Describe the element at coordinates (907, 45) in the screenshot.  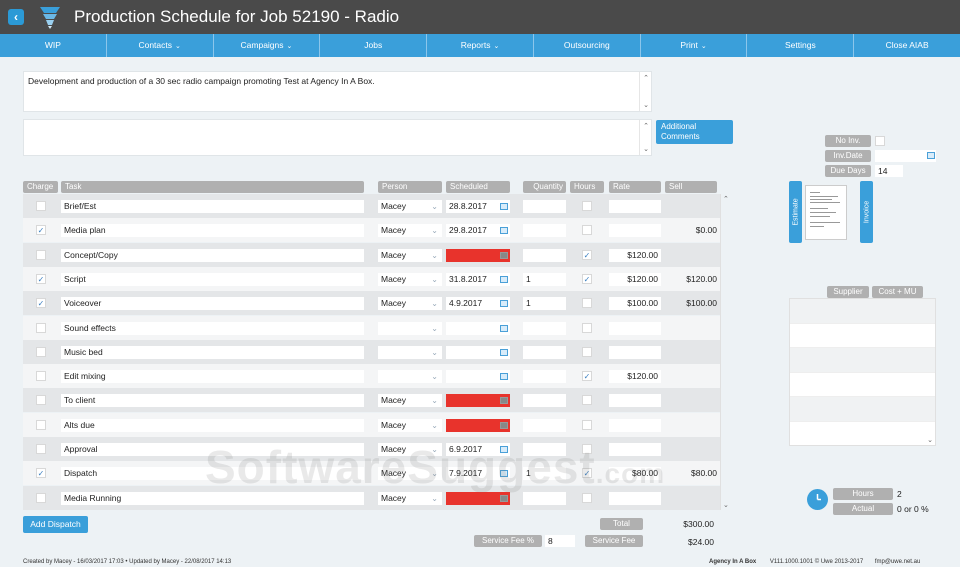
I see `nav-close-aiab: Close AIAB` at that location.